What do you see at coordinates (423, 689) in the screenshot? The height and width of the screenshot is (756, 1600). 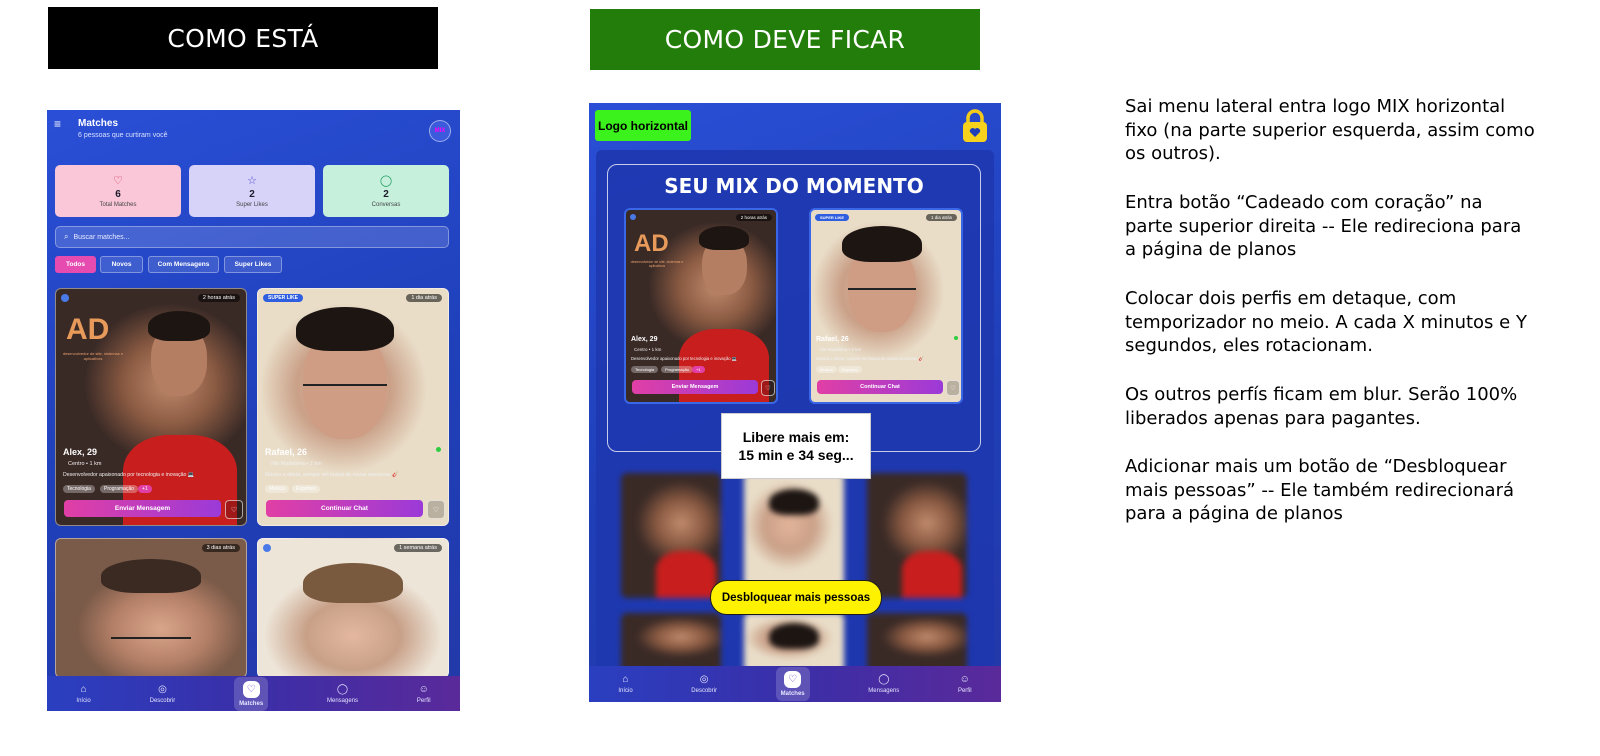 I see `user-icon: ☺` at bounding box center [423, 689].